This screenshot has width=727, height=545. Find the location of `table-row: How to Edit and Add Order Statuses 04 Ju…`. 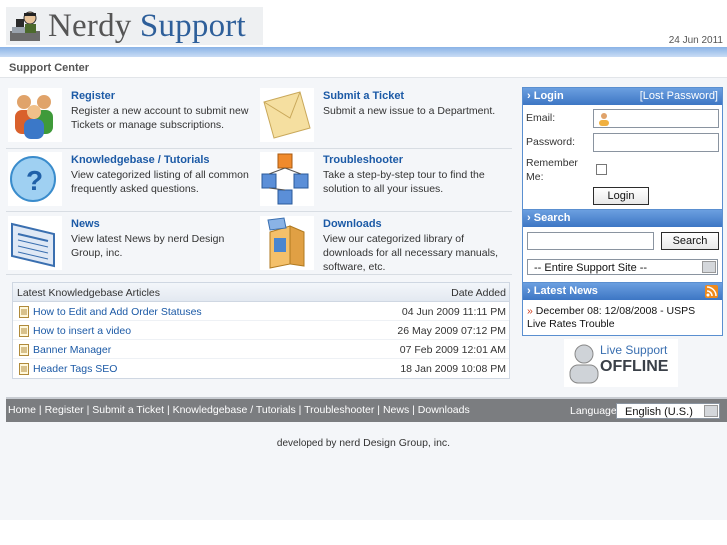

table-row: How to Edit and Add Order Statuses 04 Ju… is located at coordinates (261, 311).